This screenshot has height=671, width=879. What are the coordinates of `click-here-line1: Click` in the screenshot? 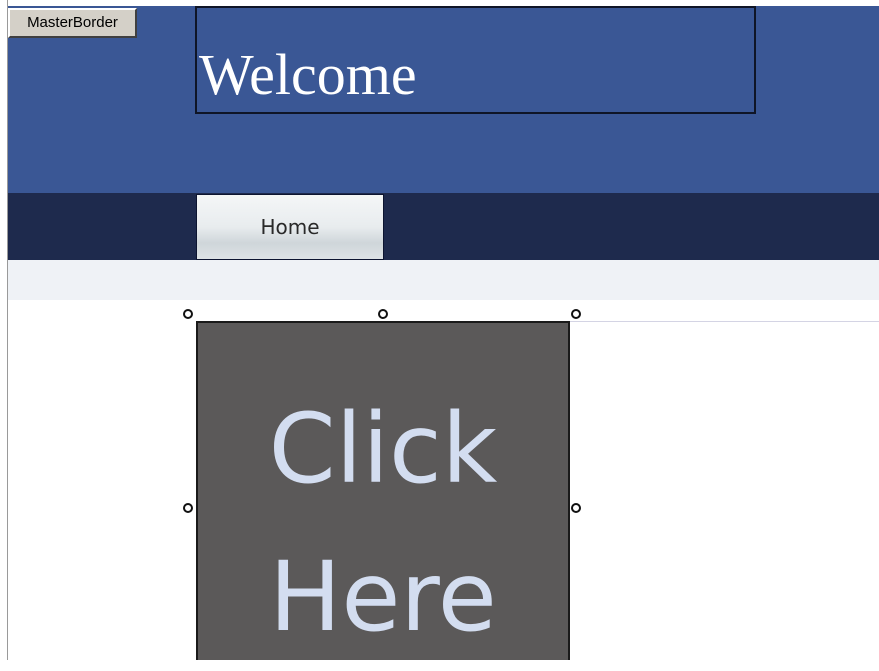 It's located at (383, 449).